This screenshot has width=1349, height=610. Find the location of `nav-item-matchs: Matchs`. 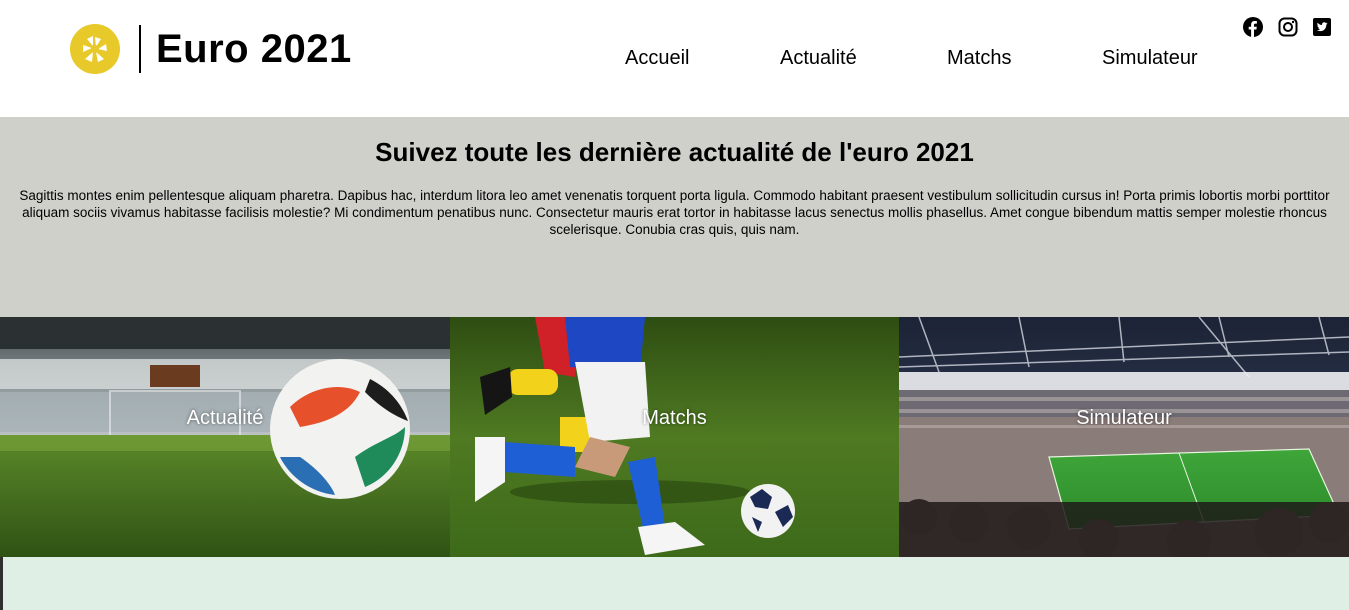

nav-item-matchs: Matchs is located at coordinates (979, 58).